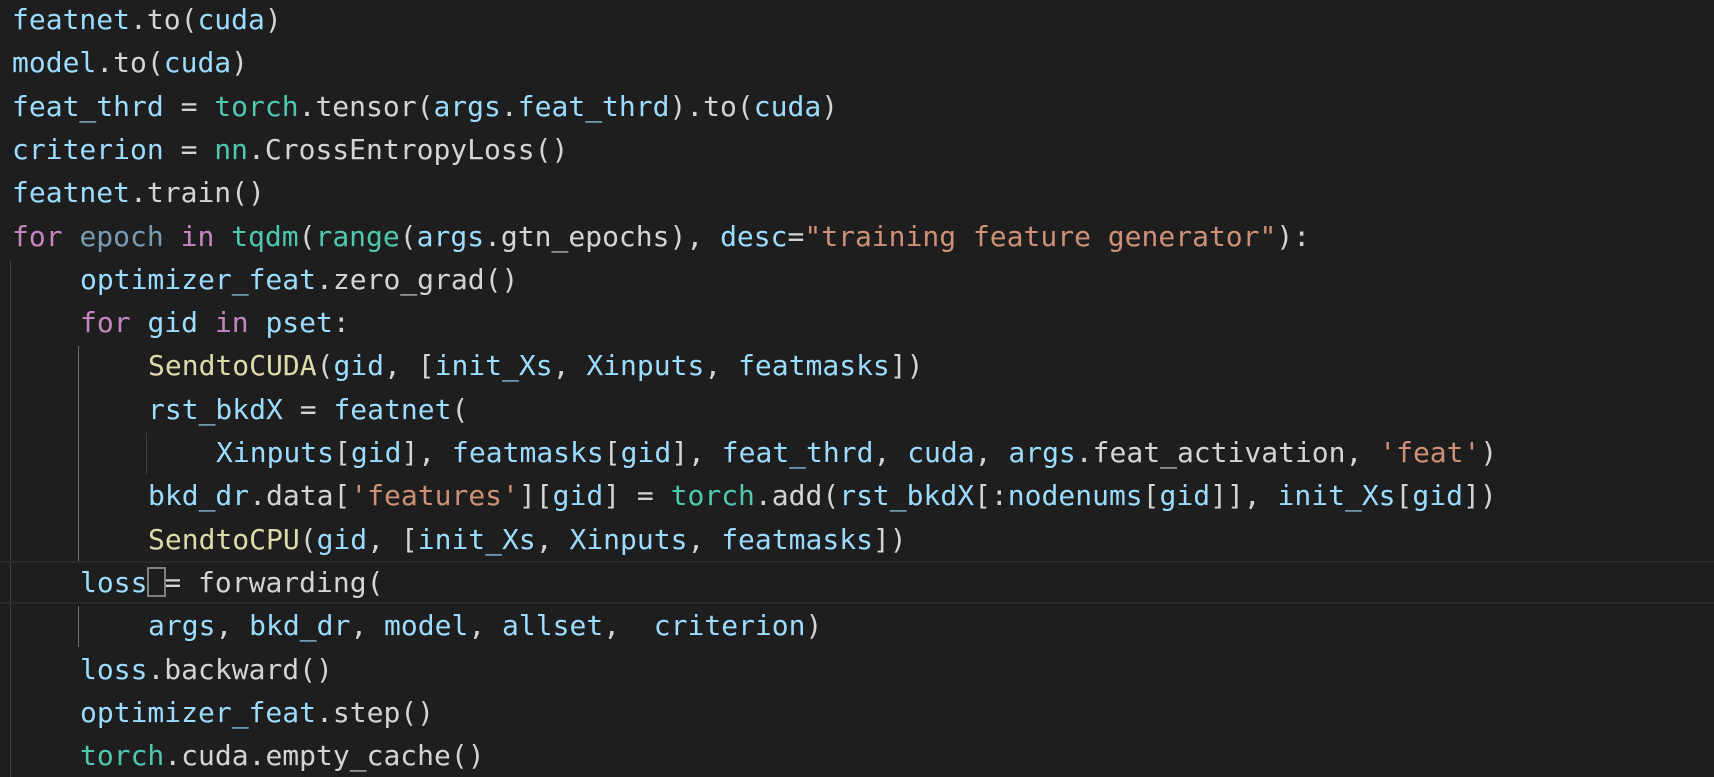  What do you see at coordinates (232, 366) in the screenshot?
I see `code-token: SendtoCUDA` at bounding box center [232, 366].